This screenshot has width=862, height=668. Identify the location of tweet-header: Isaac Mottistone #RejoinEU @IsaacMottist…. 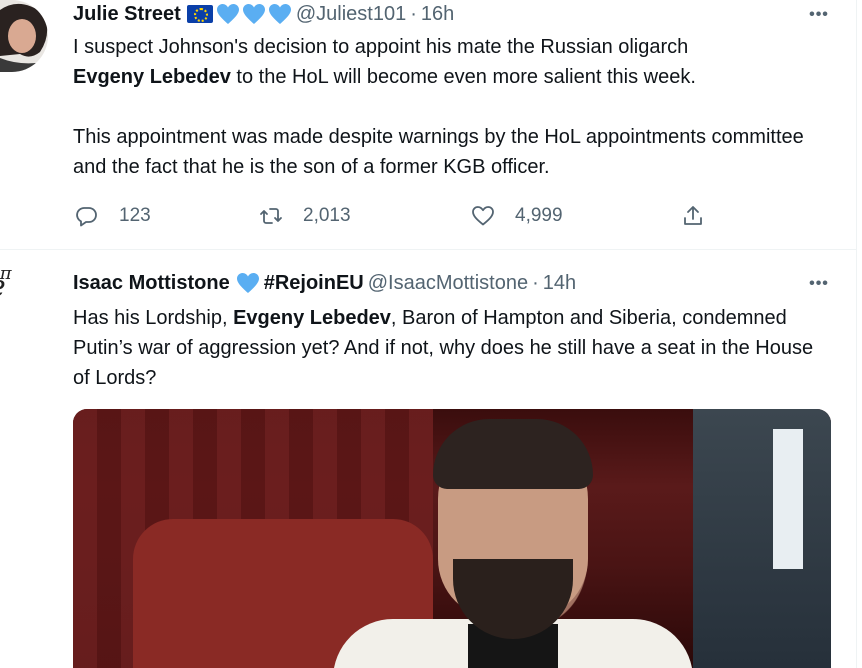
(324, 283).